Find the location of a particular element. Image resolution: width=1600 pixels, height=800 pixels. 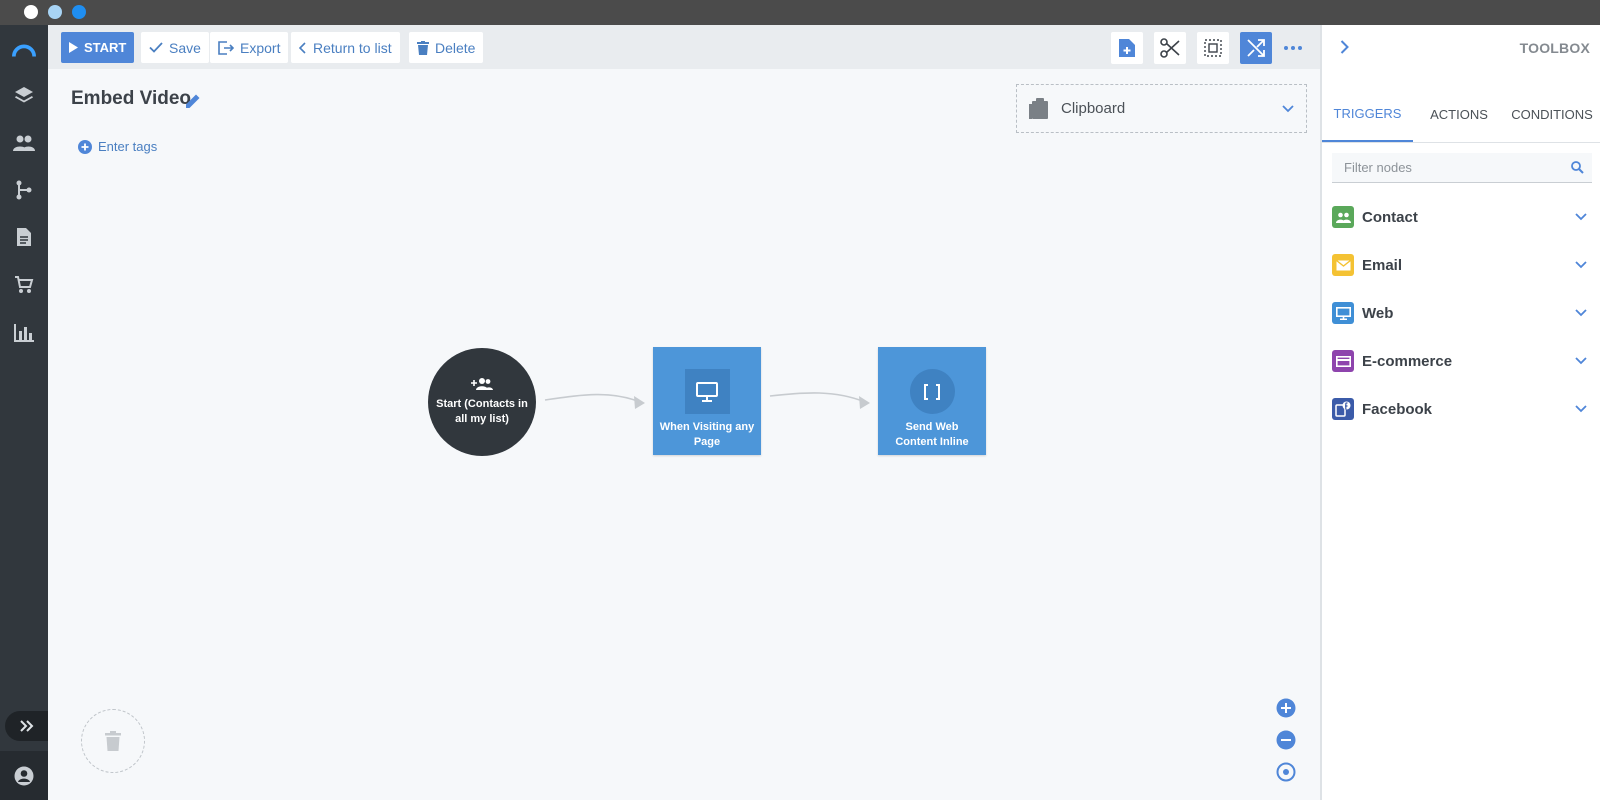

workflow-node-start: Start (Contacts in all my list) is located at coordinates (482, 402).